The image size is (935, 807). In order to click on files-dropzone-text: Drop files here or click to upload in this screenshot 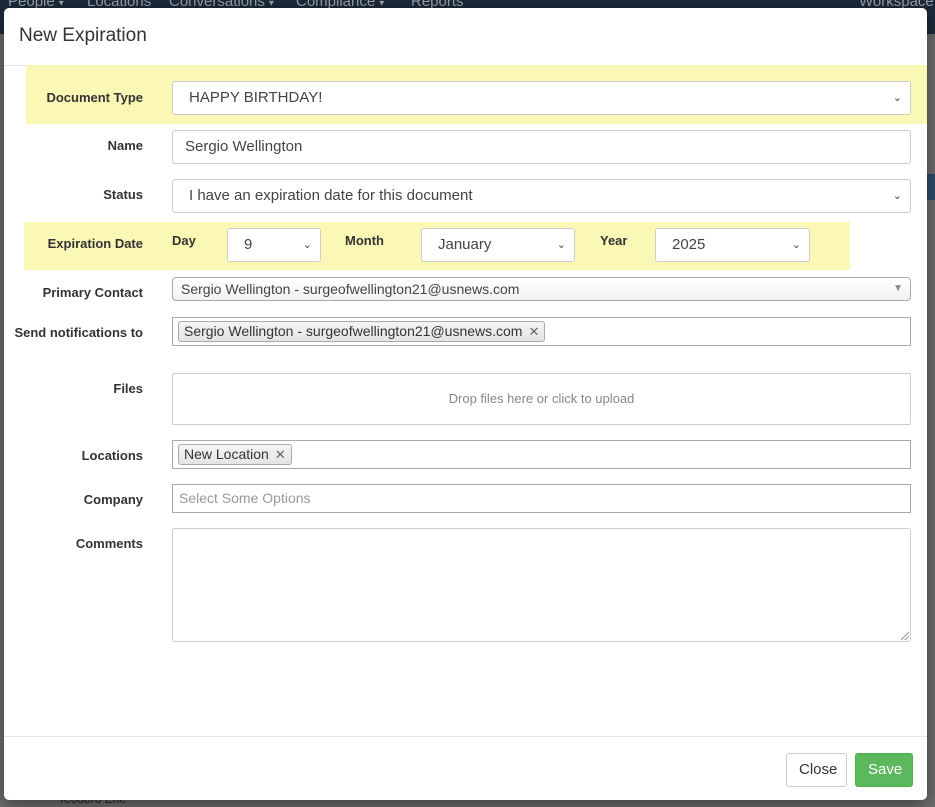, I will do `click(541, 398)`.